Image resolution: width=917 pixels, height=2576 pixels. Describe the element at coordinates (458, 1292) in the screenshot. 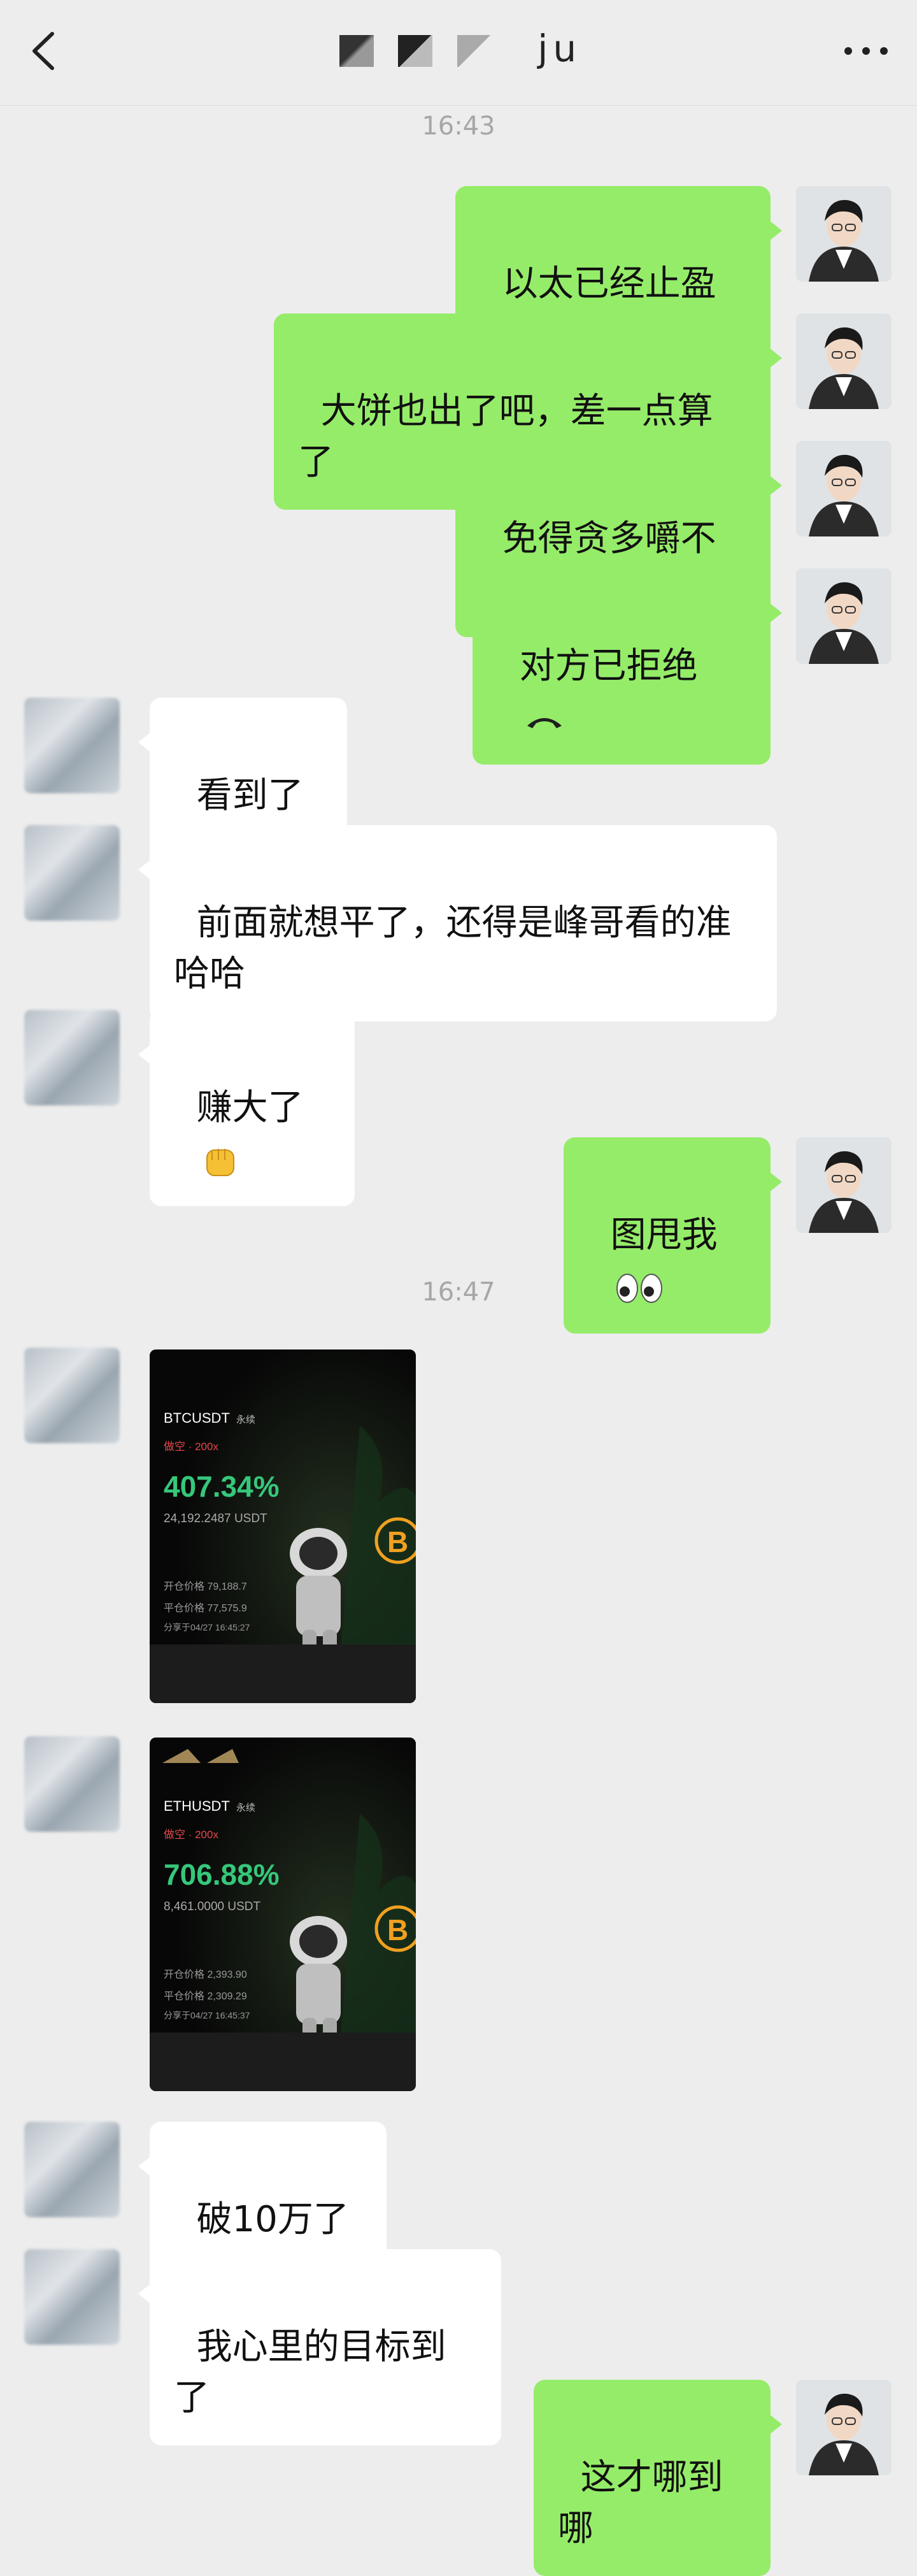

I see `timestamp: 16:47` at that location.